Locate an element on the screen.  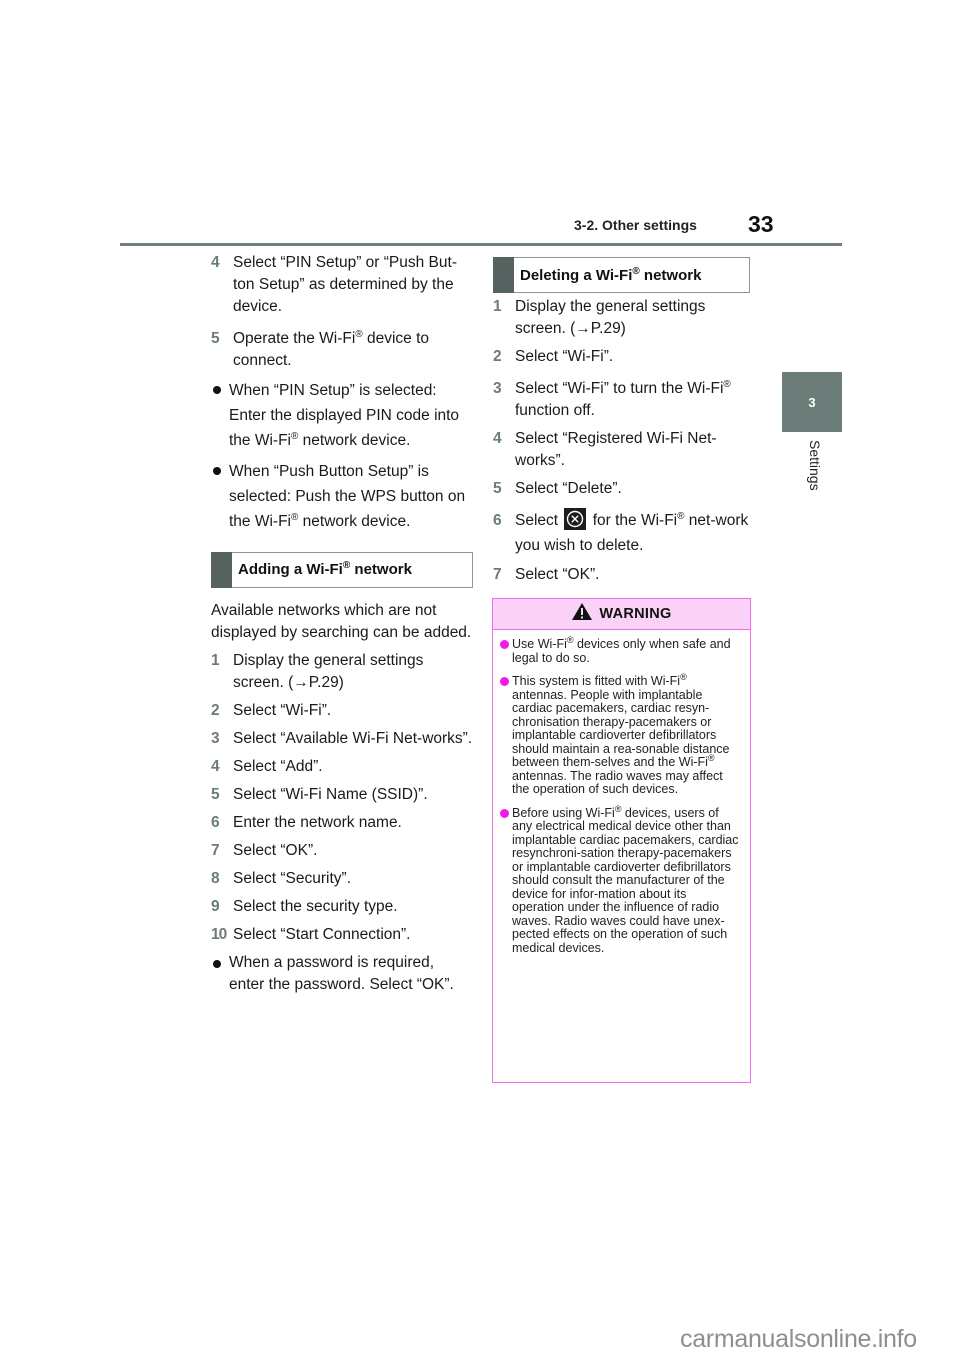
step-item: 10 Select “Start Connection”. is located at coordinates (342, 935).